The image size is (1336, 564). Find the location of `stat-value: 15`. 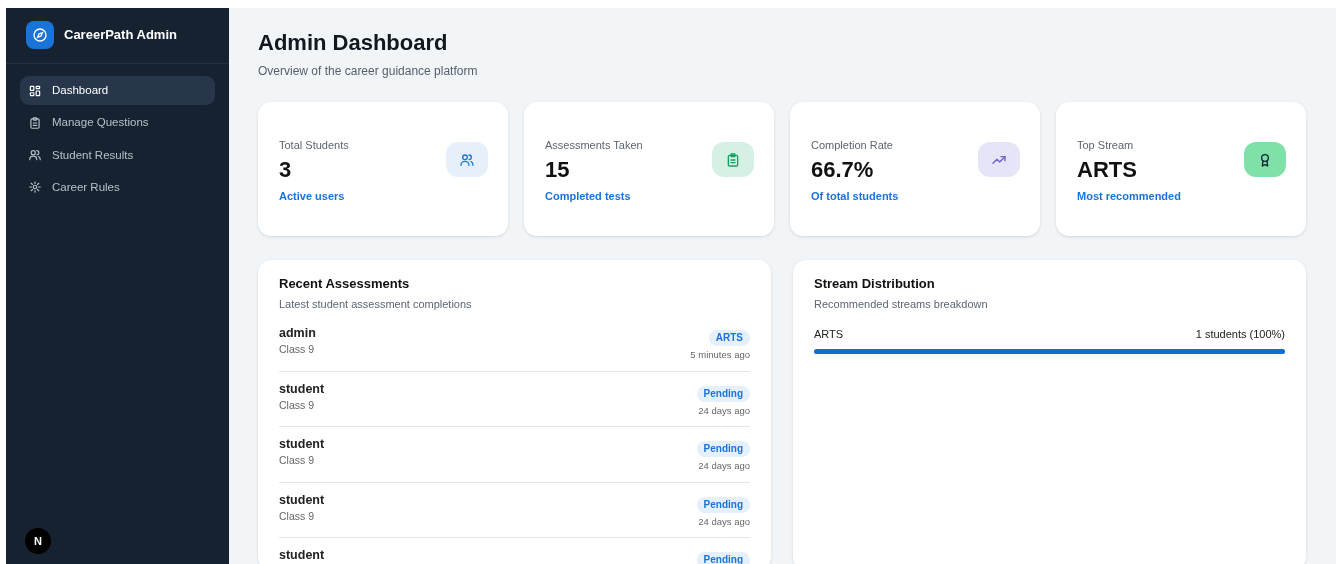

stat-value: 15 is located at coordinates (558, 169).